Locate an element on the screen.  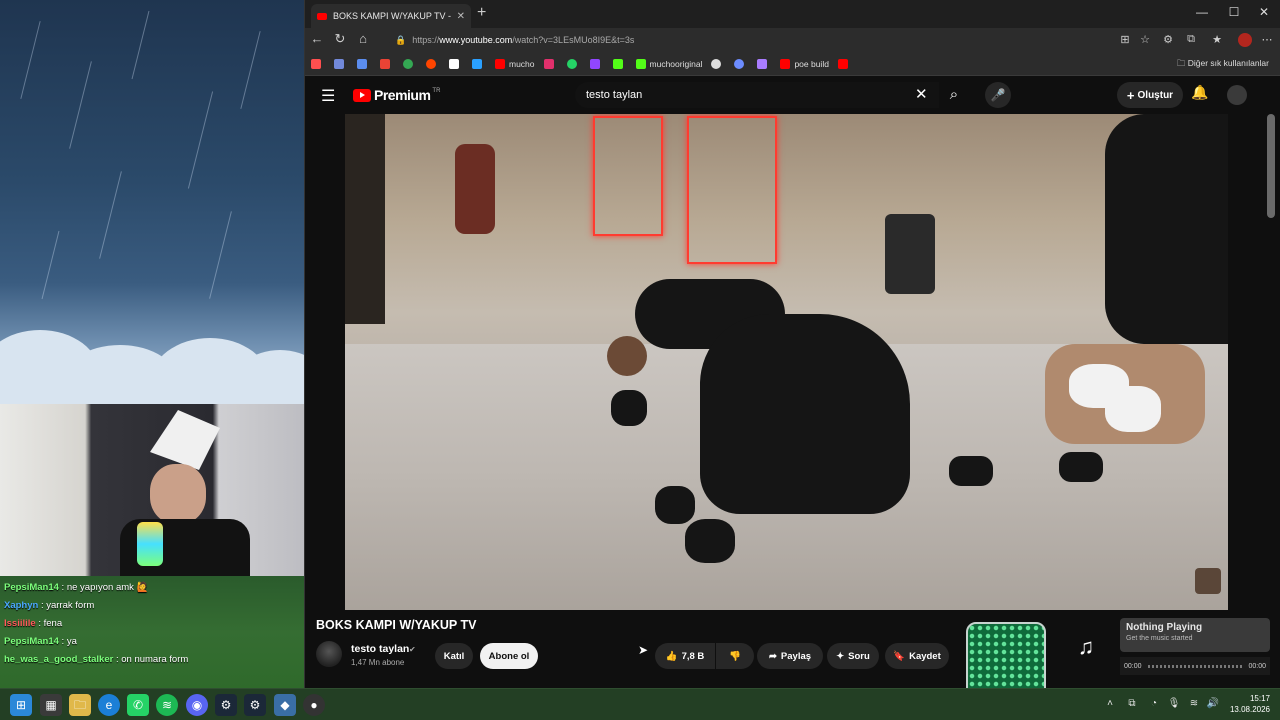
account-avatar is located at coordinates (1237, 95).